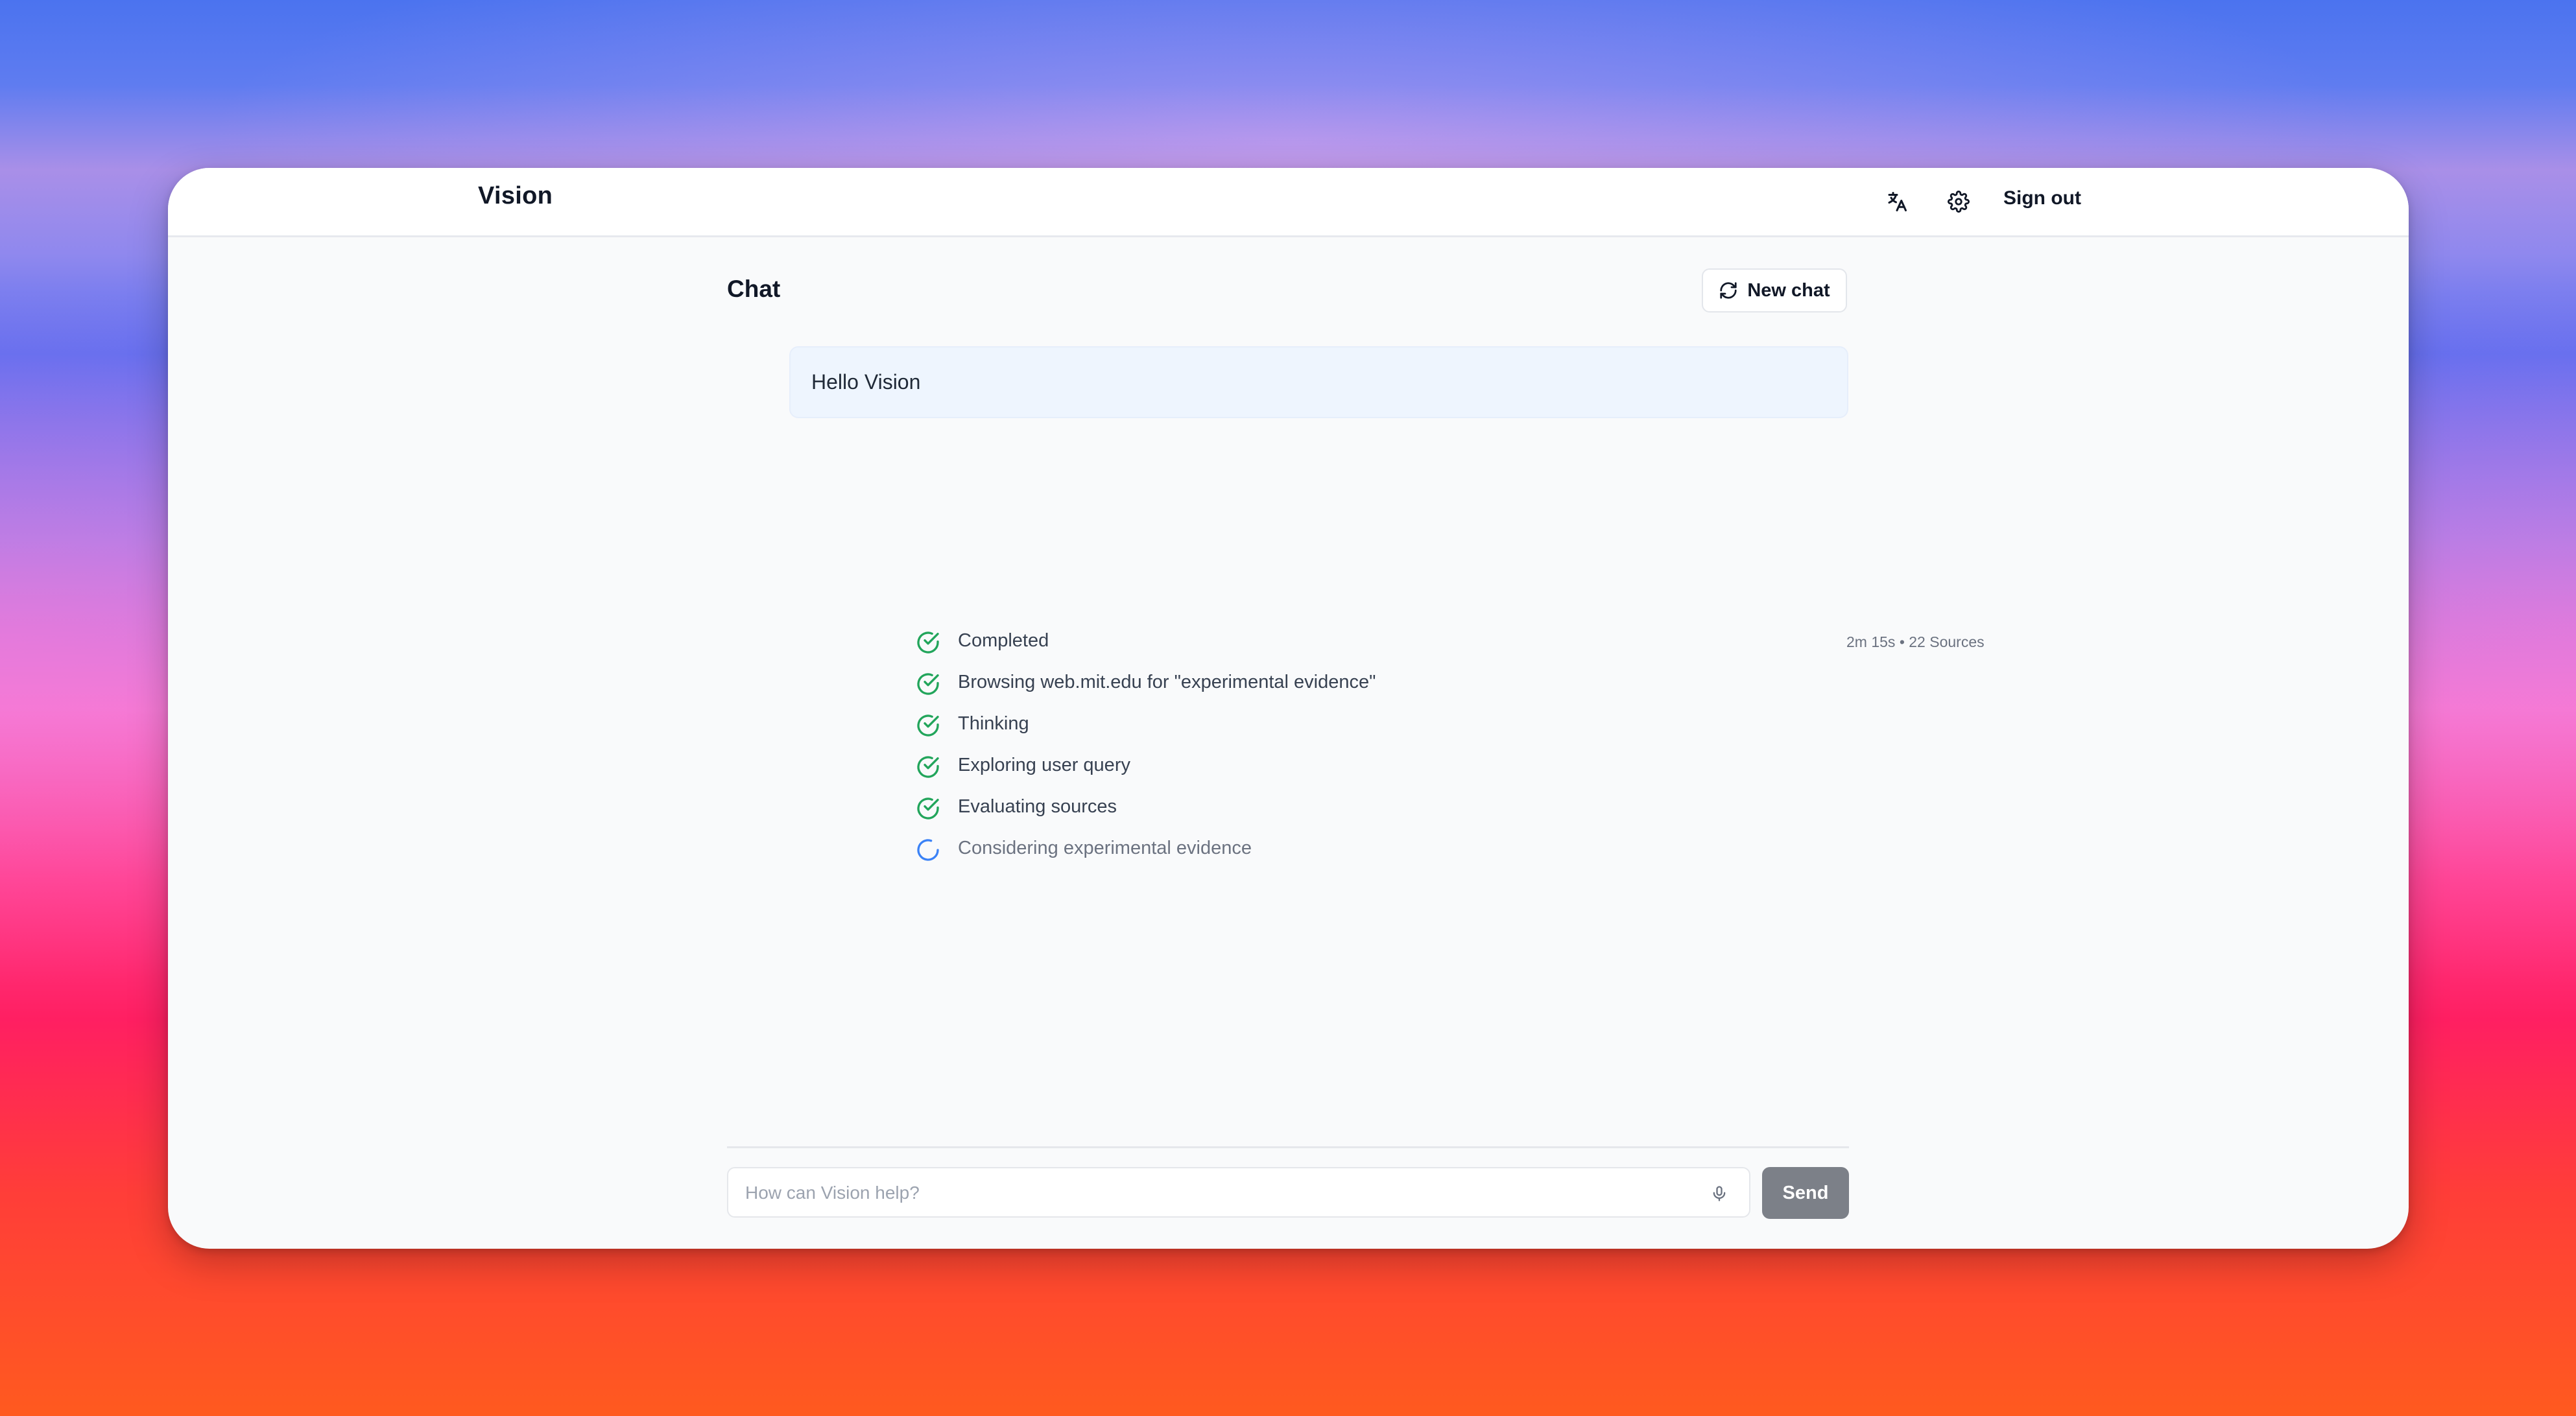 The image size is (2576, 1416). What do you see at coordinates (1915, 641) in the screenshot?
I see `progress-meta: 2m 15s • 22 Sources` at bounding box center [1915, 641].